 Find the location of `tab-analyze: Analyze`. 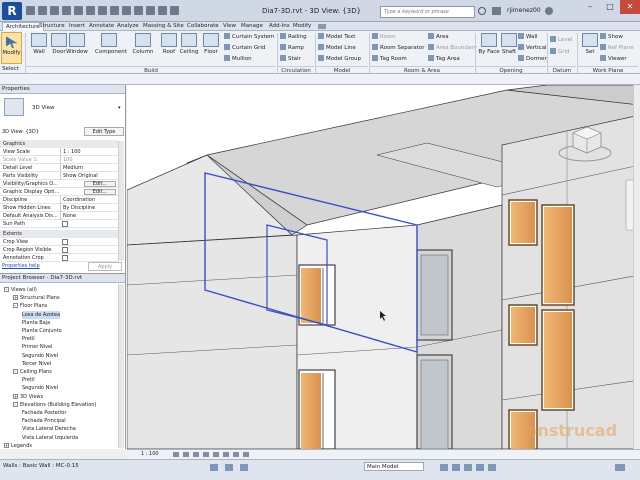

tab-analyze: Analyze is located at coordinates (128, 26).